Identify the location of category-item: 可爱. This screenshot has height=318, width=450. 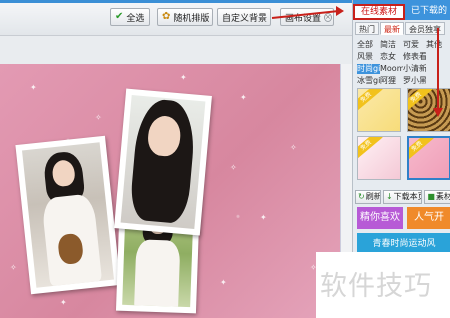
(414, 45).